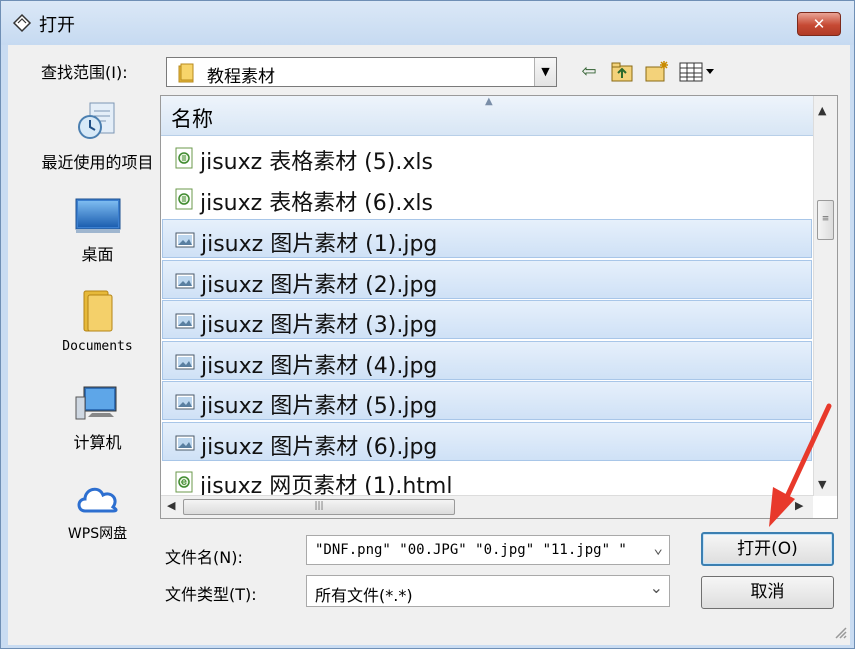 Image resolution: width=855 pixels, height=649 pixels. What do you see at coordinates (97, 500) in the screenshot?
I see `cloud-icon` at bounding box center [97, 500].